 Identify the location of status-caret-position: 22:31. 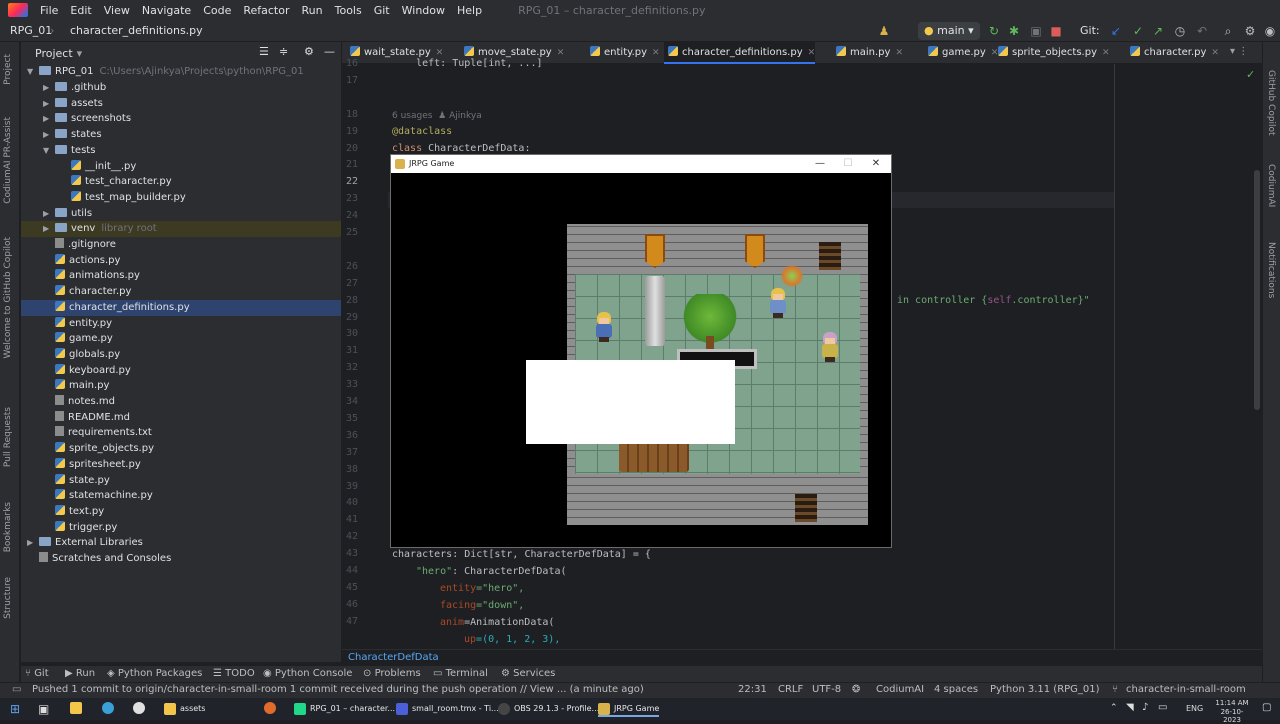
(752, 689).